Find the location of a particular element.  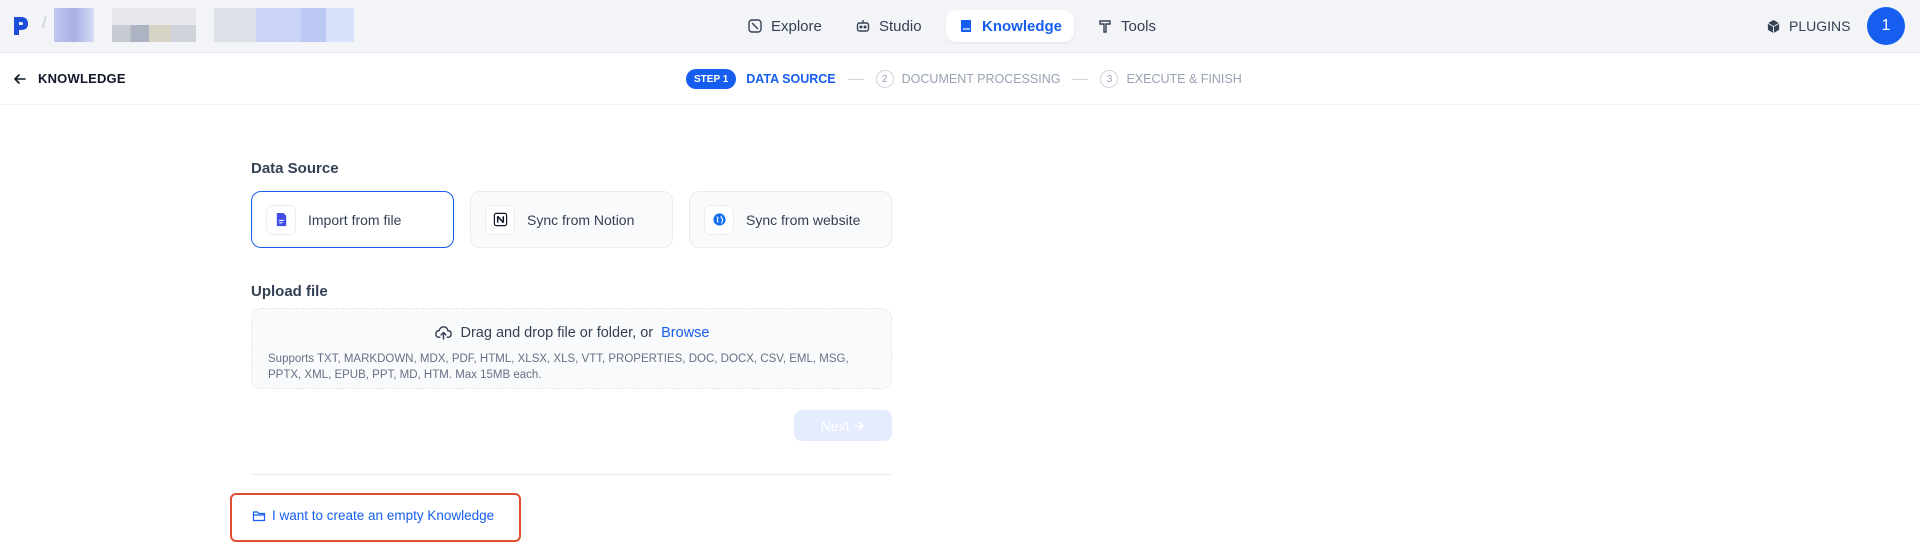

nav-knowledge: Knowledge is located at coordinates (1010, 26).